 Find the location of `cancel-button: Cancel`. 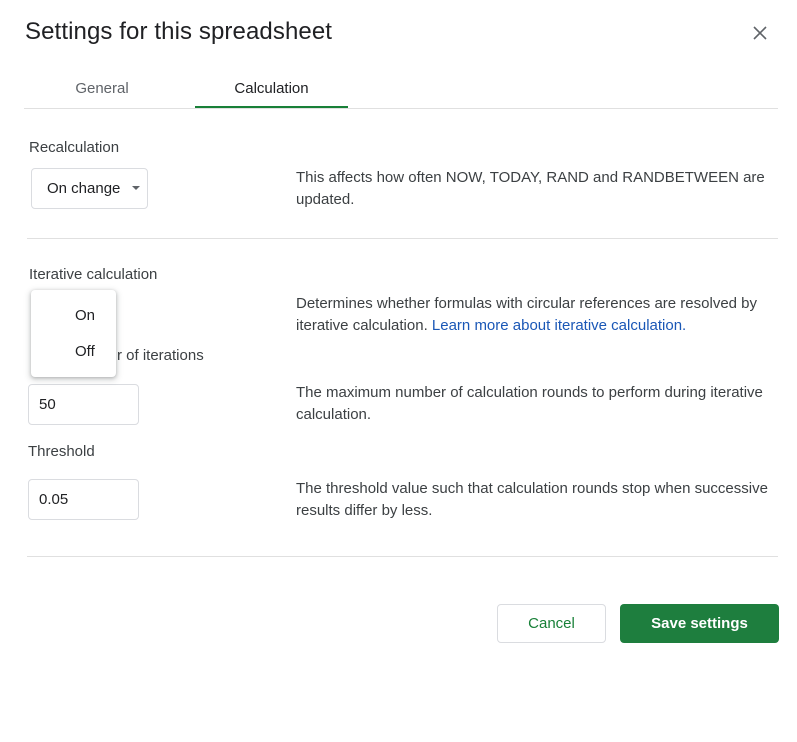

cancel-button: Cancel is located at coordinates (551, 623).